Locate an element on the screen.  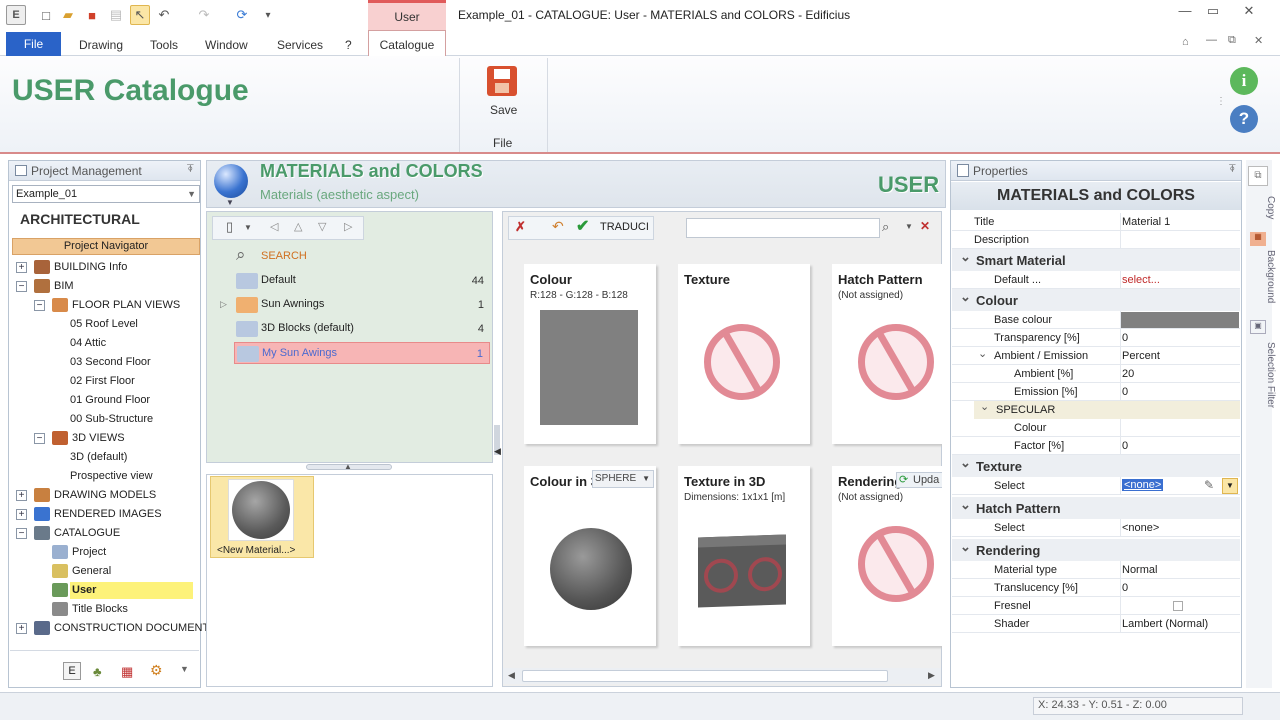
property-row: Select <none> is located at coordinates (1096, 528).